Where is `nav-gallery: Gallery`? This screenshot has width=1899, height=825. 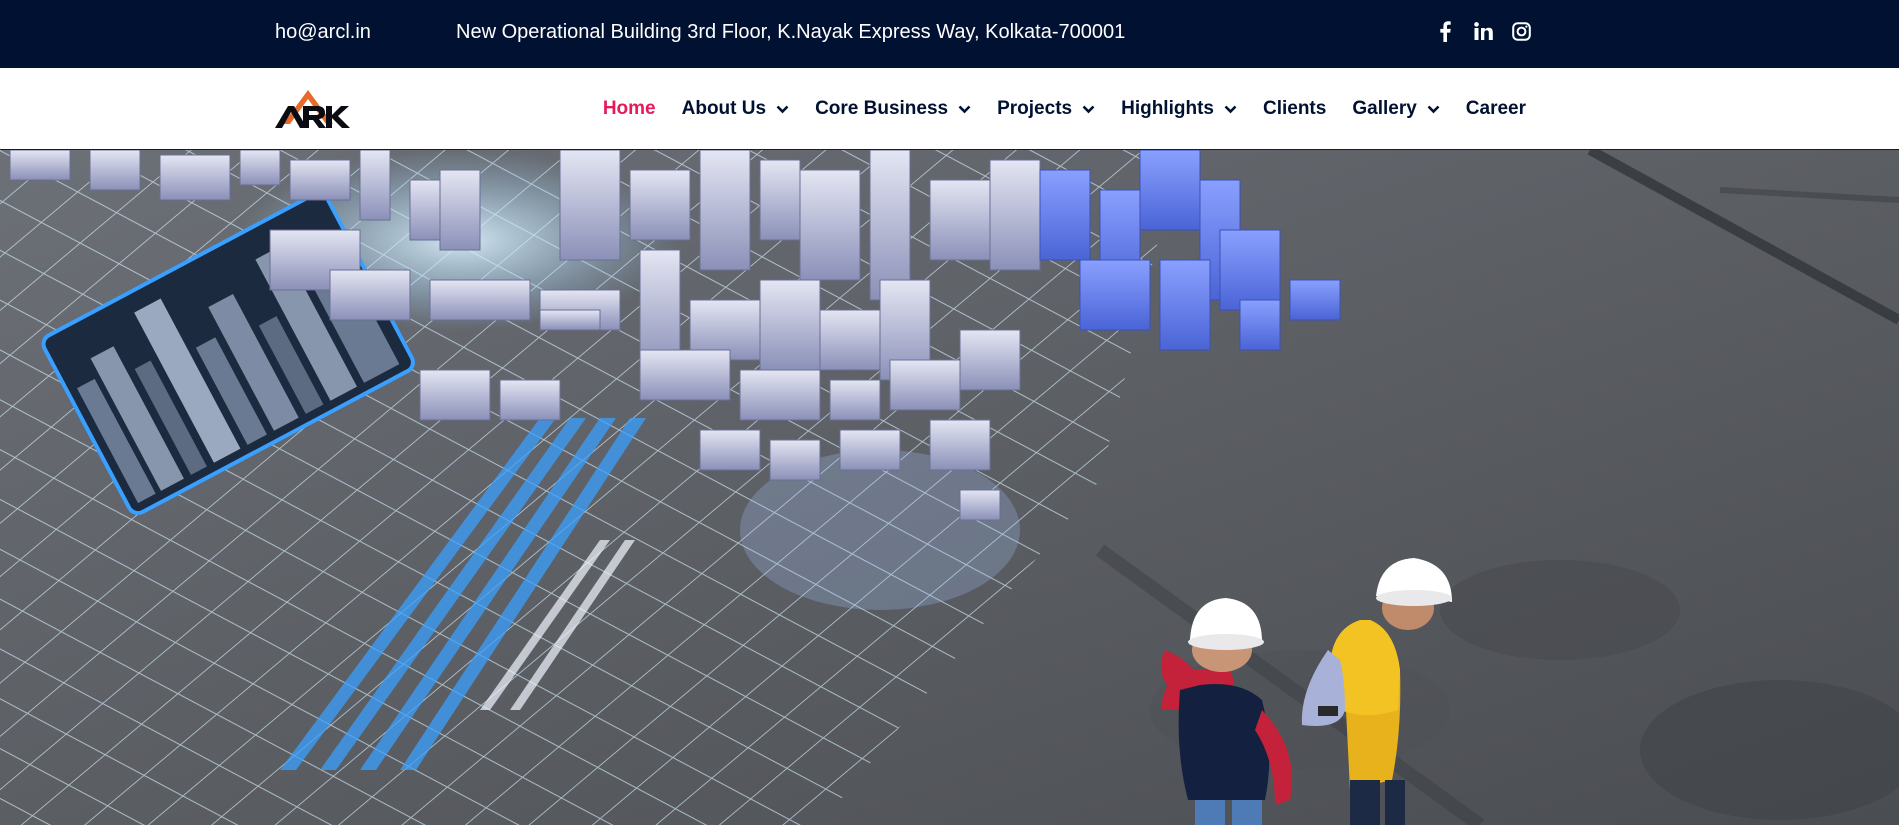 nav-gallery: Gallery is located at coordinates (1396, 109).